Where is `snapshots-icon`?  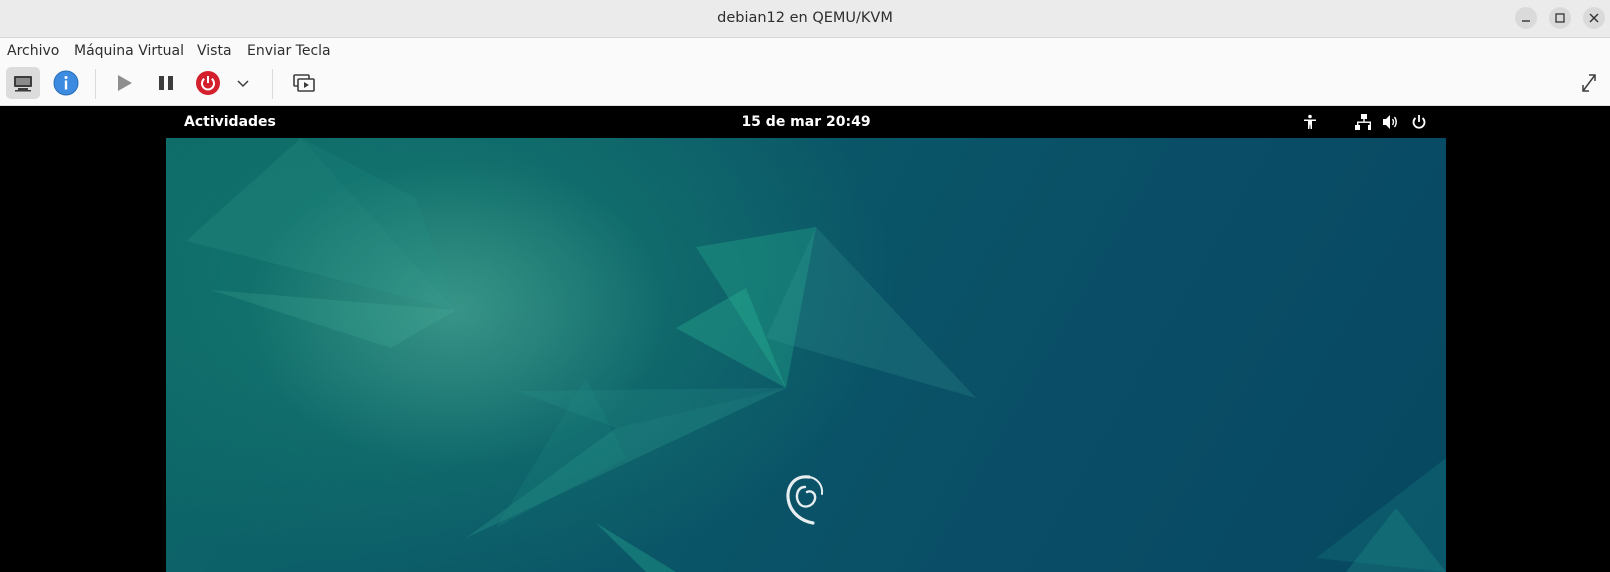
snapshots-icon is located at coordinates (304, 83).